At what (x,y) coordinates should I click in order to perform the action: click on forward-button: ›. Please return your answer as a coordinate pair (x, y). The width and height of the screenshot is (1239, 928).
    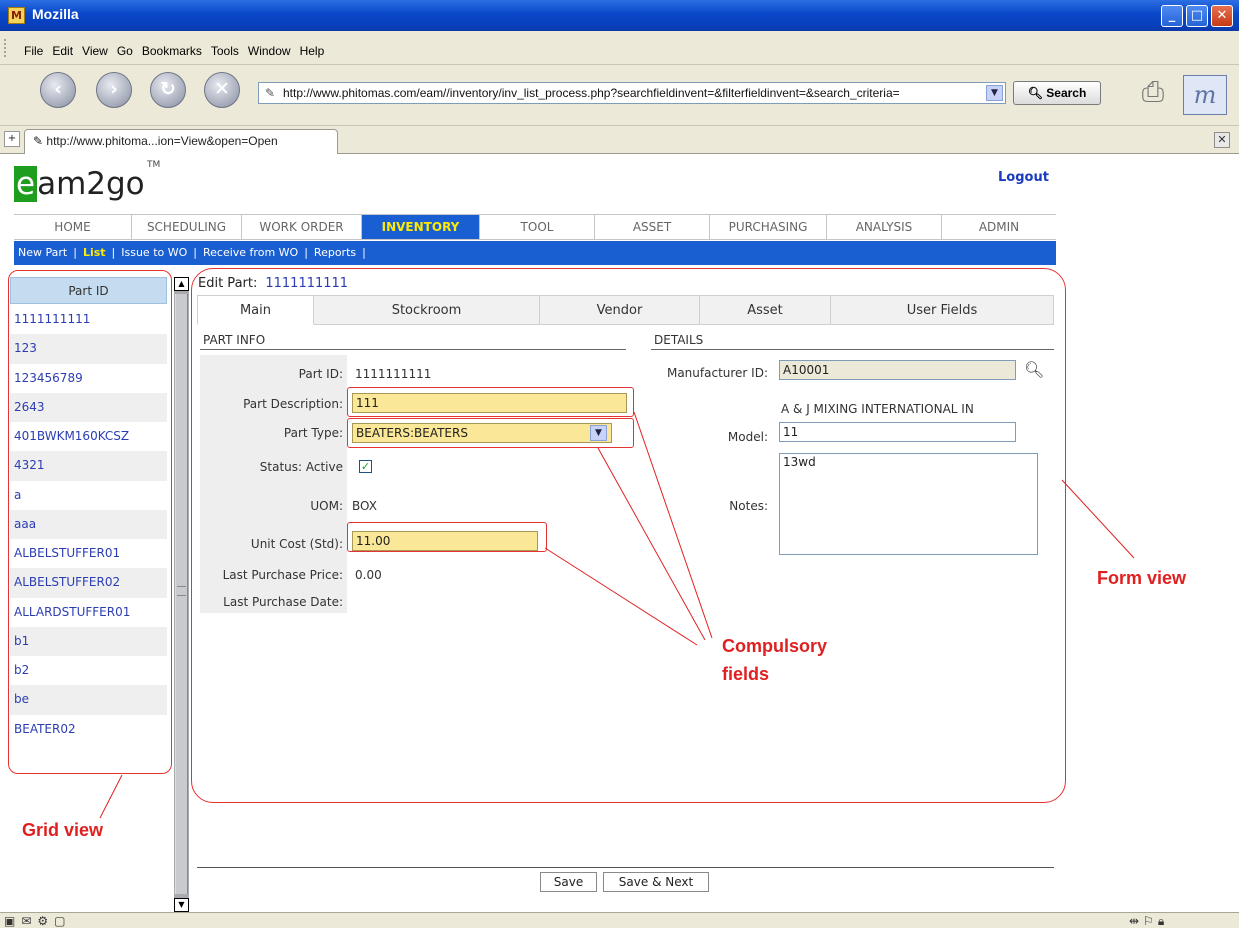
    Looking at the image, I should click on (114, 90).